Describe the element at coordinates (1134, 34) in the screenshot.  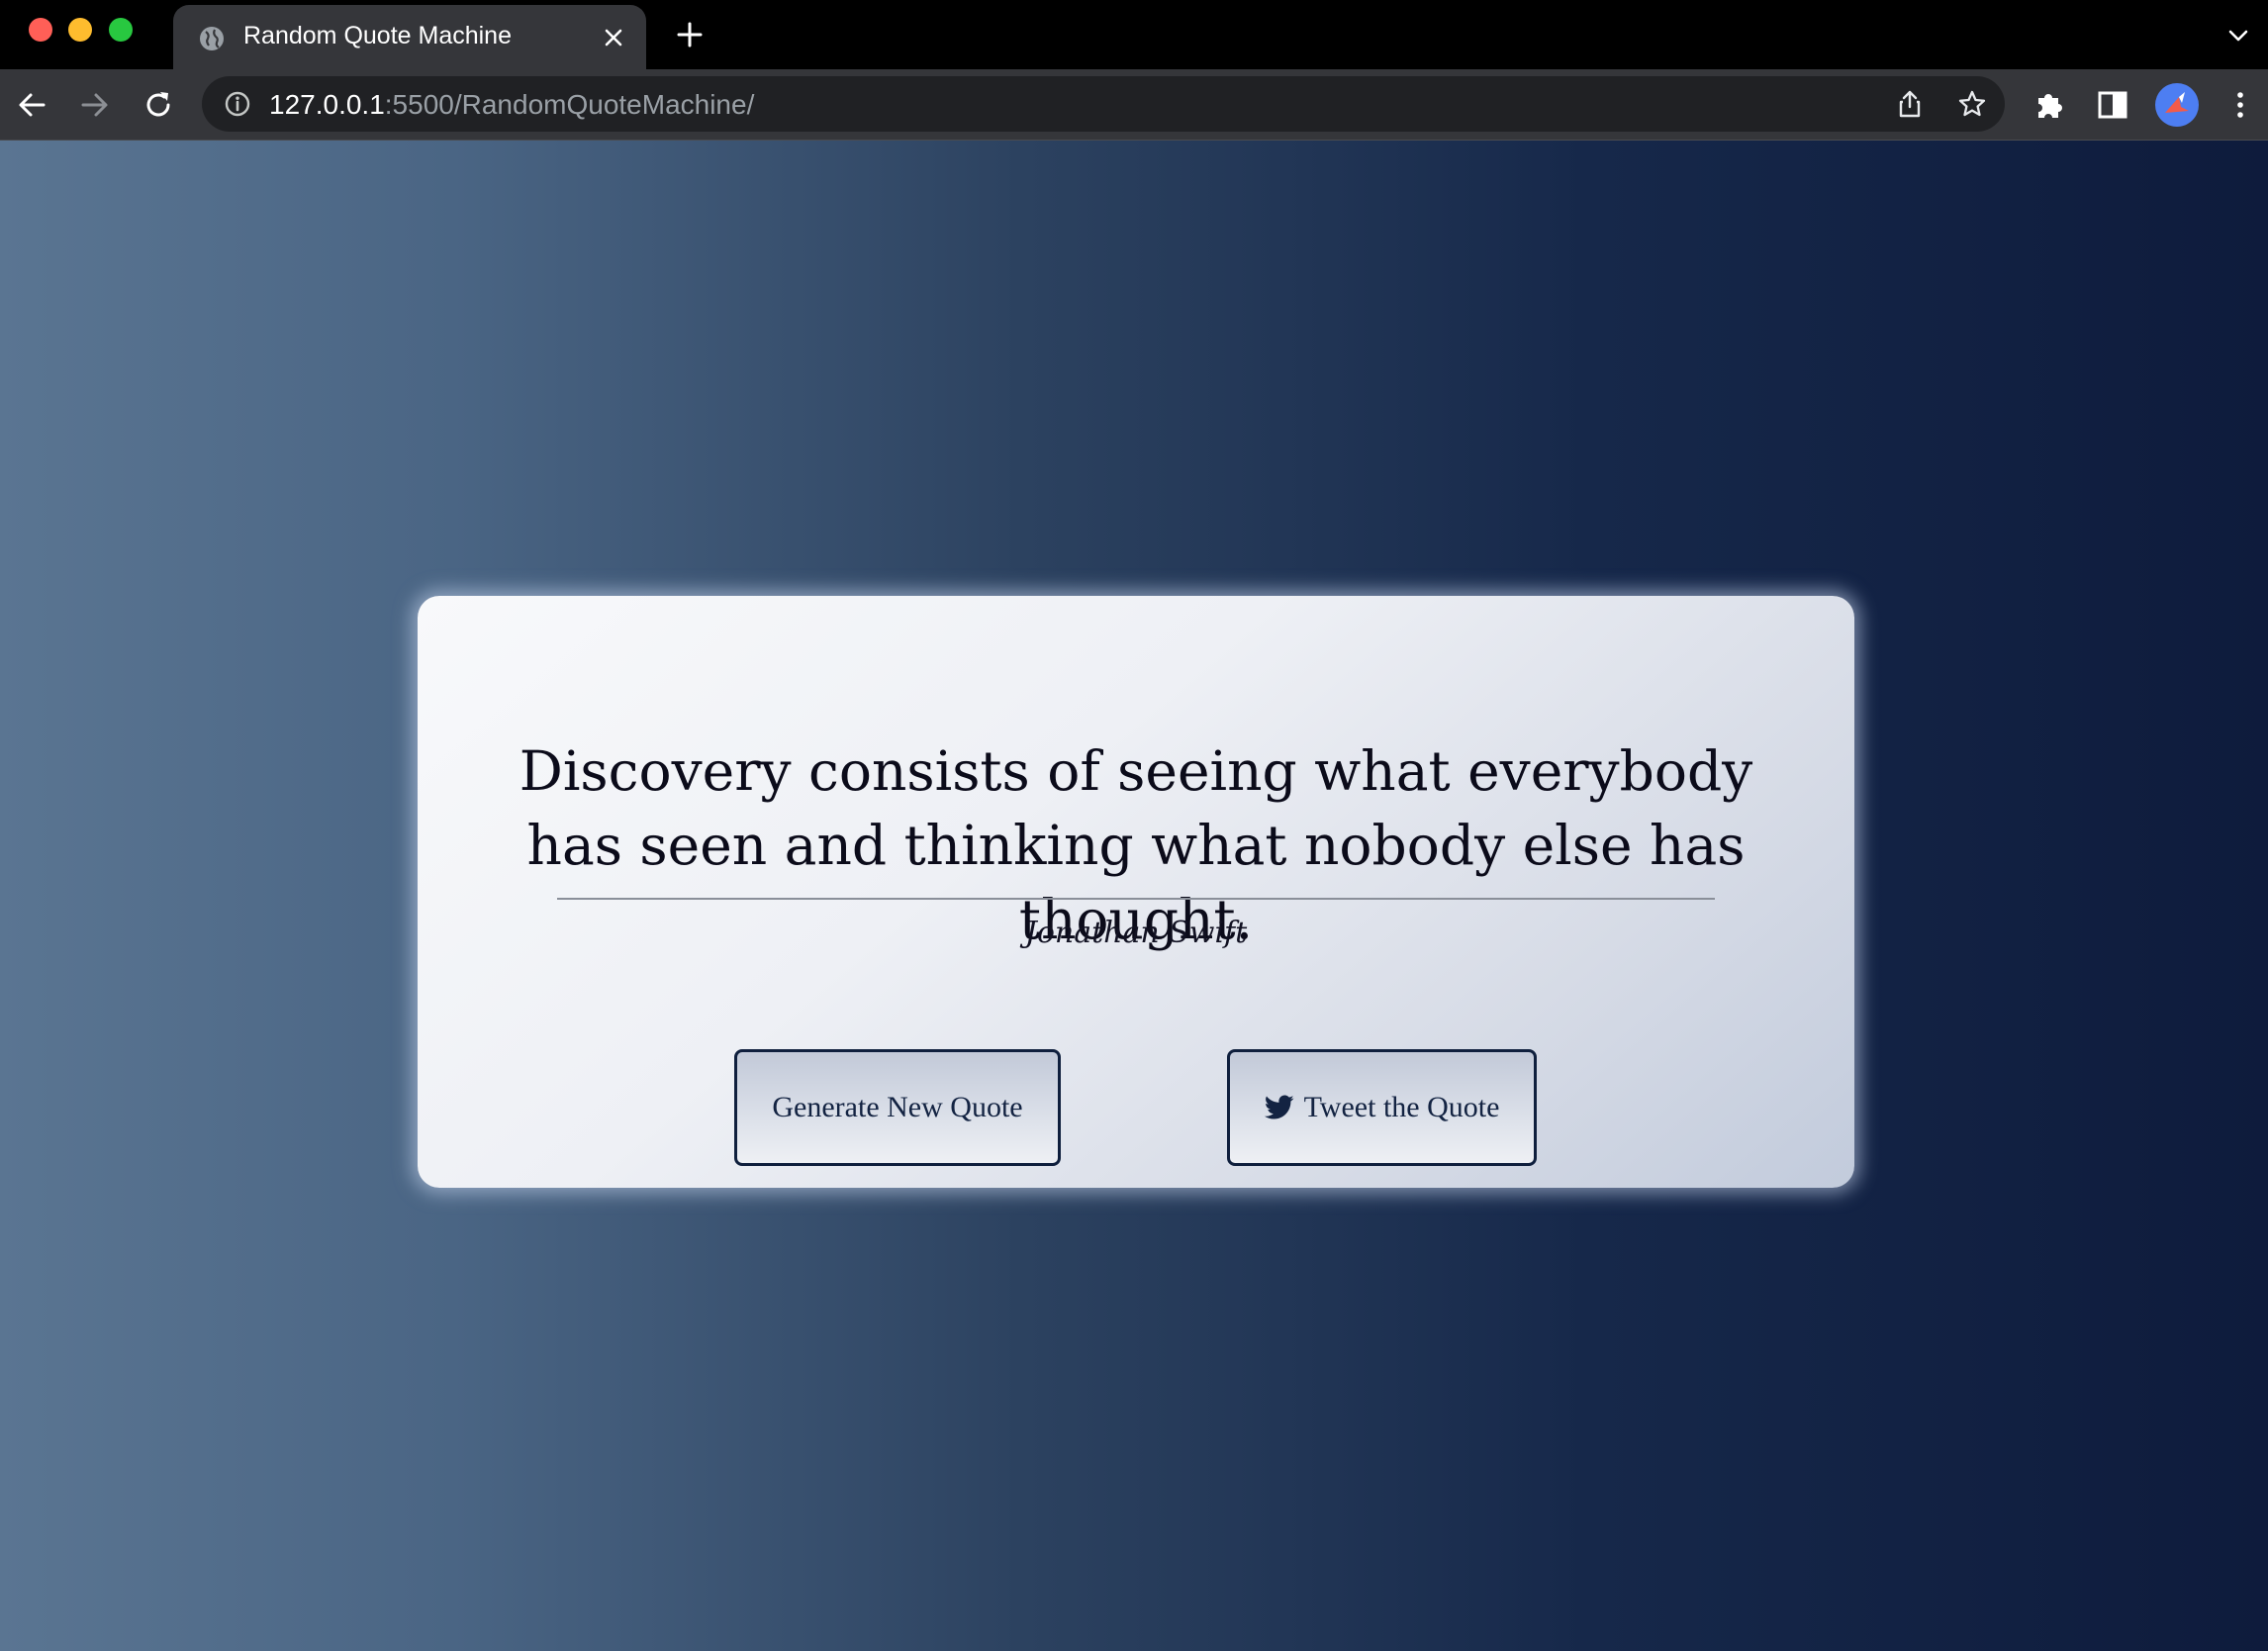
I see `tab-strip: Random Quote Machine` at that location.